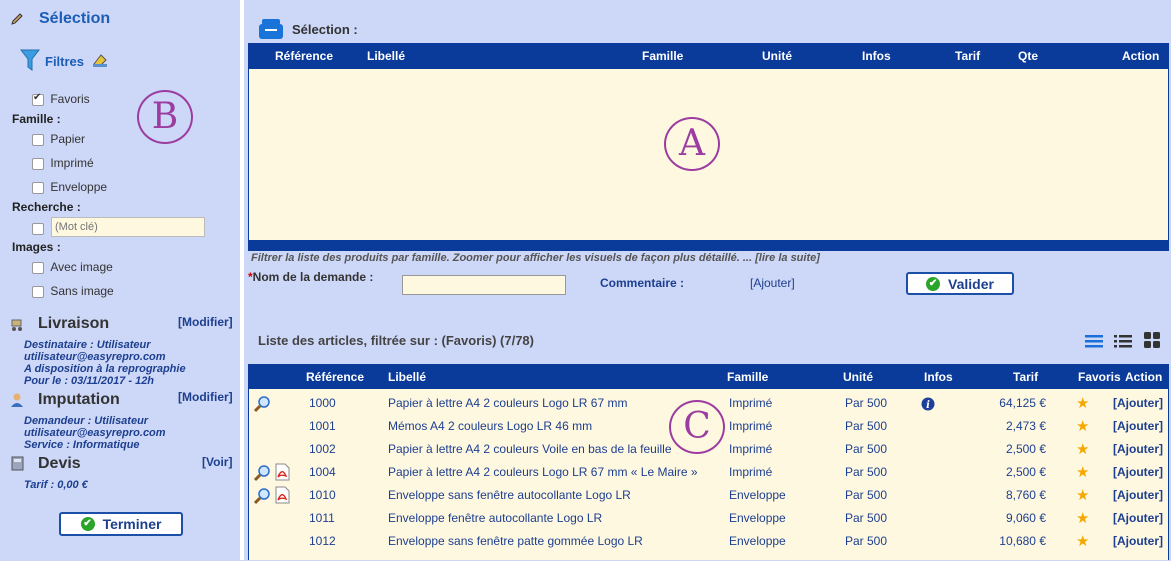 This screenshot has width=1171, height=561. I want to click on livraison-title: Livraison, so click(74, 323).